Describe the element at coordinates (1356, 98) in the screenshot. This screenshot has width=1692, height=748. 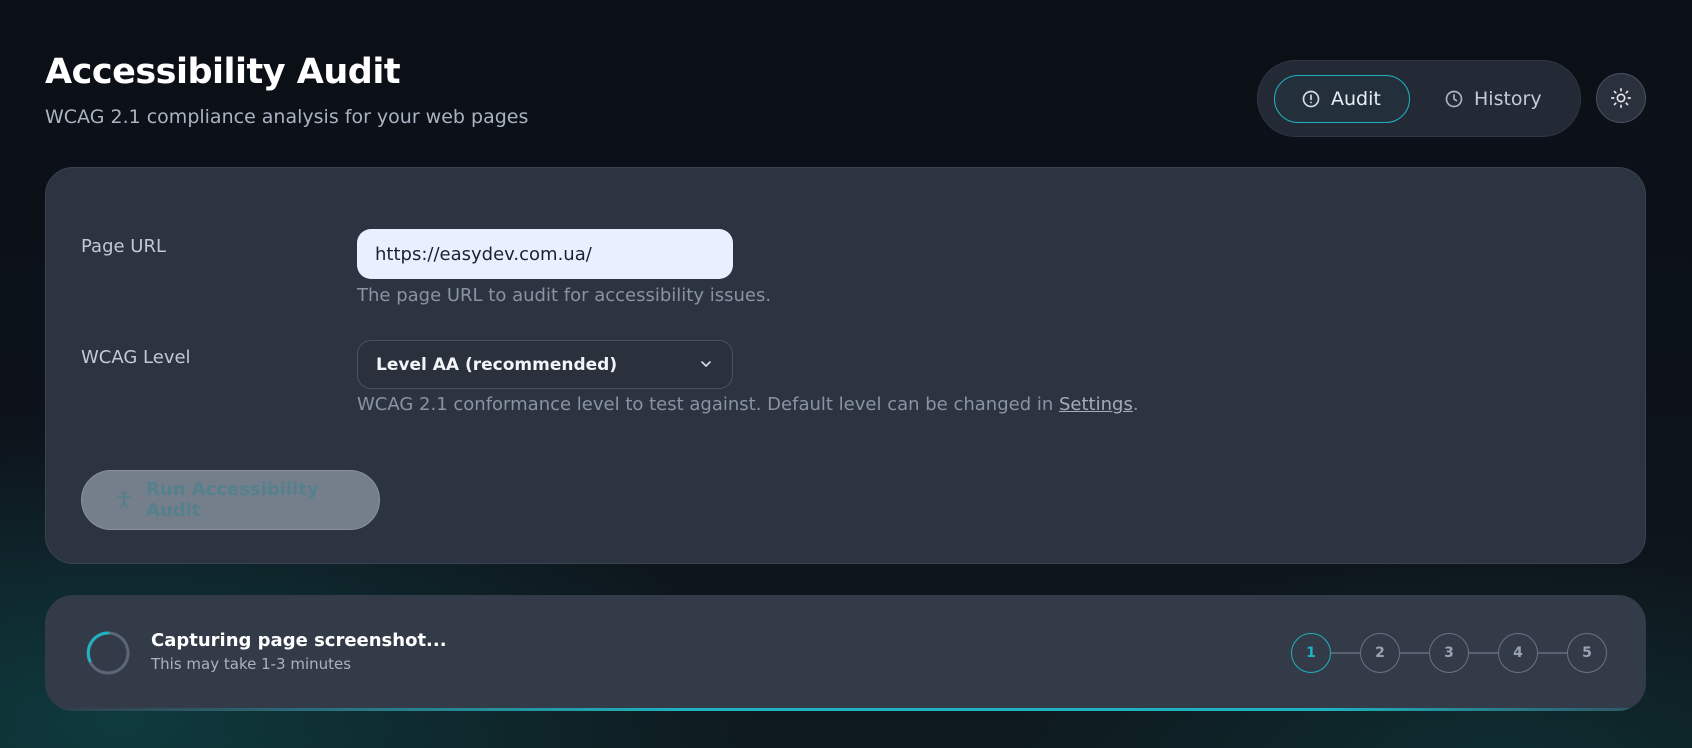
I see `tab-audit-label: Audit` at that location.